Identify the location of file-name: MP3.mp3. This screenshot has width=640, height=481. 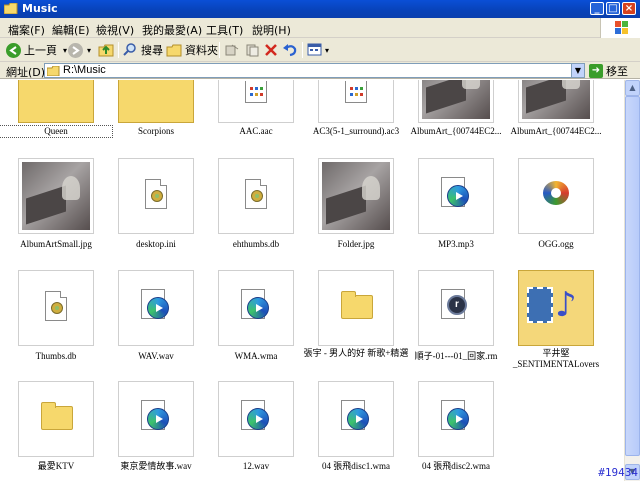
(456, 244).